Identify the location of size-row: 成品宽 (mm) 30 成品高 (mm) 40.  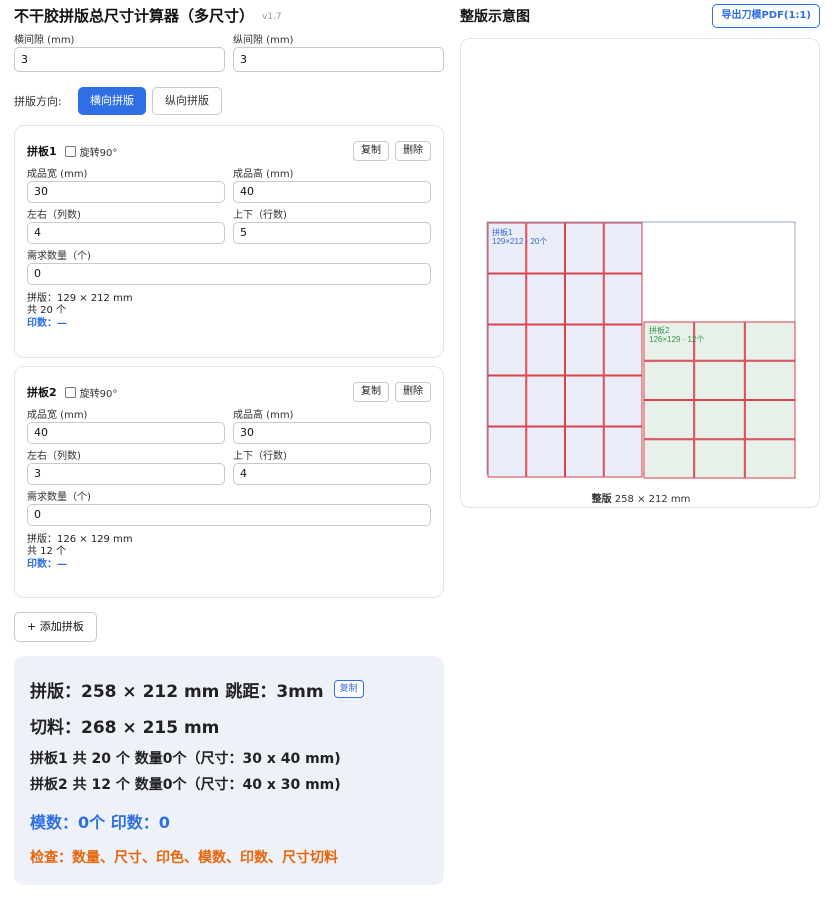
(229, 185).